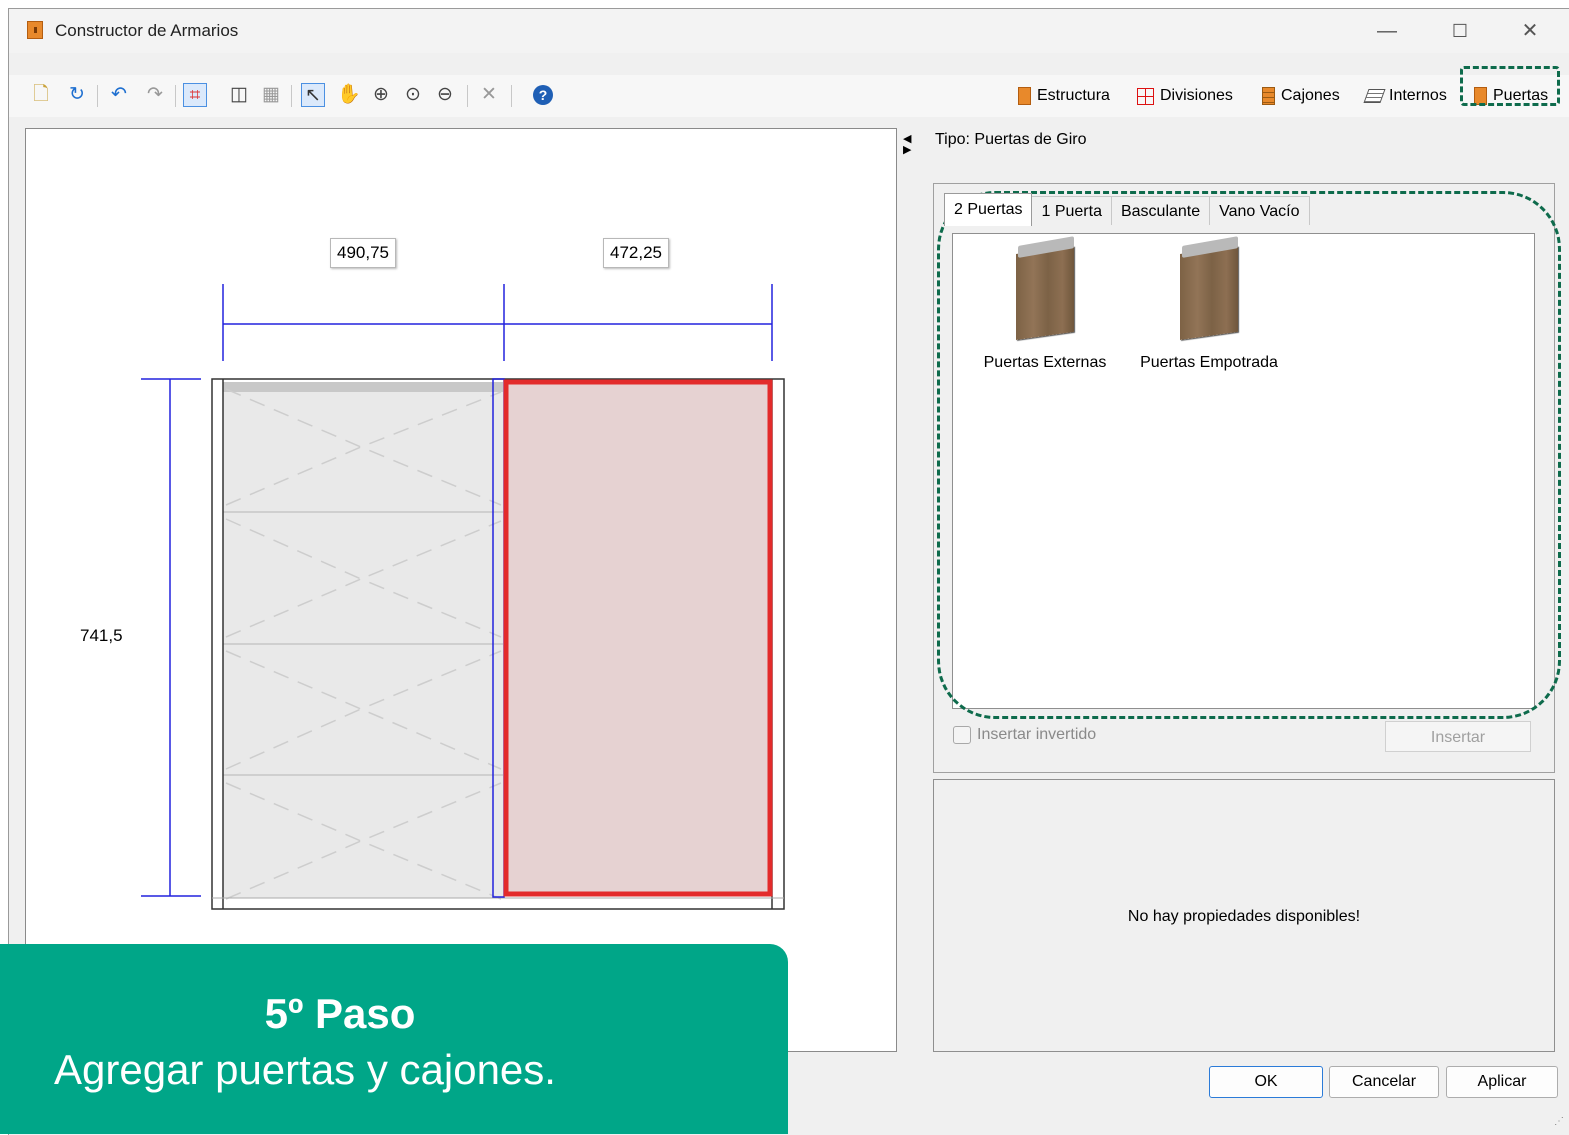  Describe the element at coordinates (77, 95) in the screenshot. I see `refresh-icon: ↻` at that location.